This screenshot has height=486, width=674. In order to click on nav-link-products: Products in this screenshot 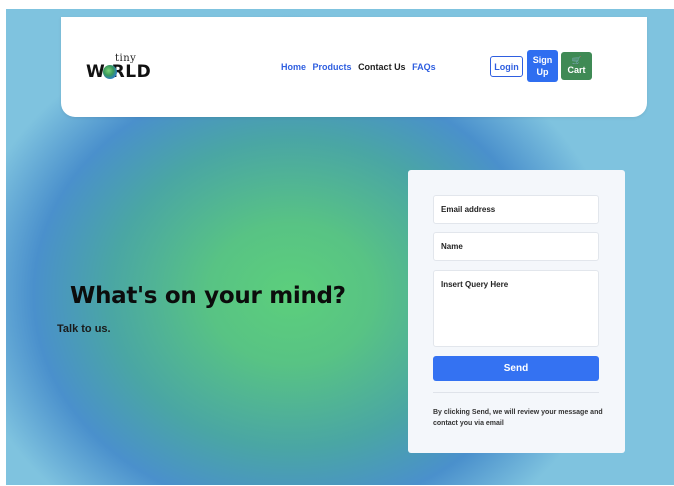, I will do `click(332, 67)`.